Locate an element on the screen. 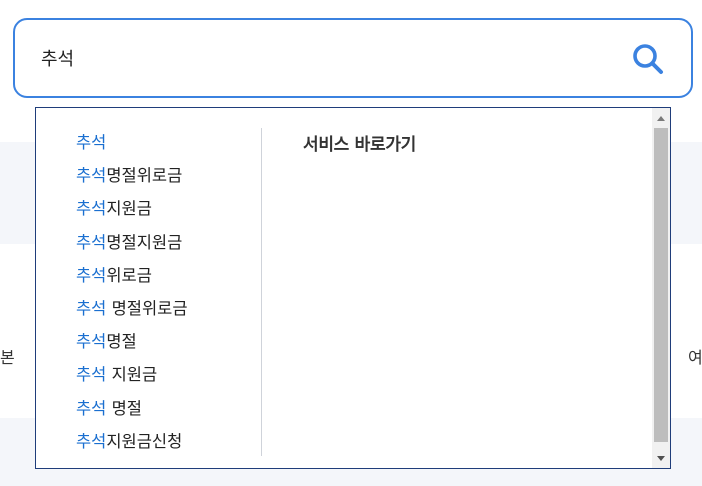 This screenshot has height=486, width=702. suggestion-item: 추석 명절위로금 is located at coordinates (176, 308).